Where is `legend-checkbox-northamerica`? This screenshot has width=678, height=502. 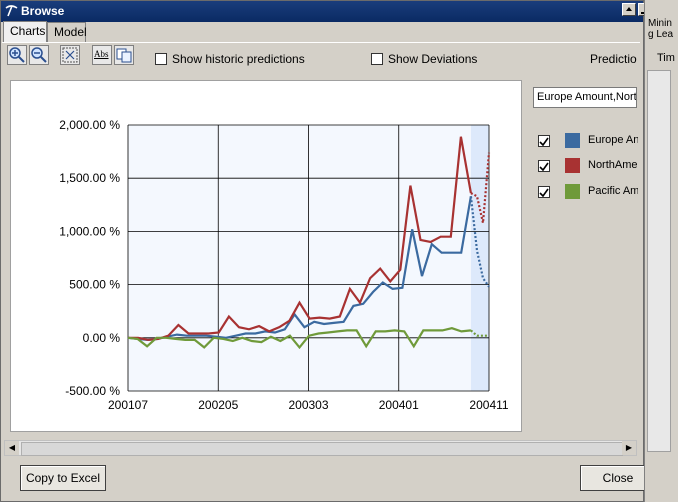 legend-checkbox-northamerica is located at coordinates (544, 166).